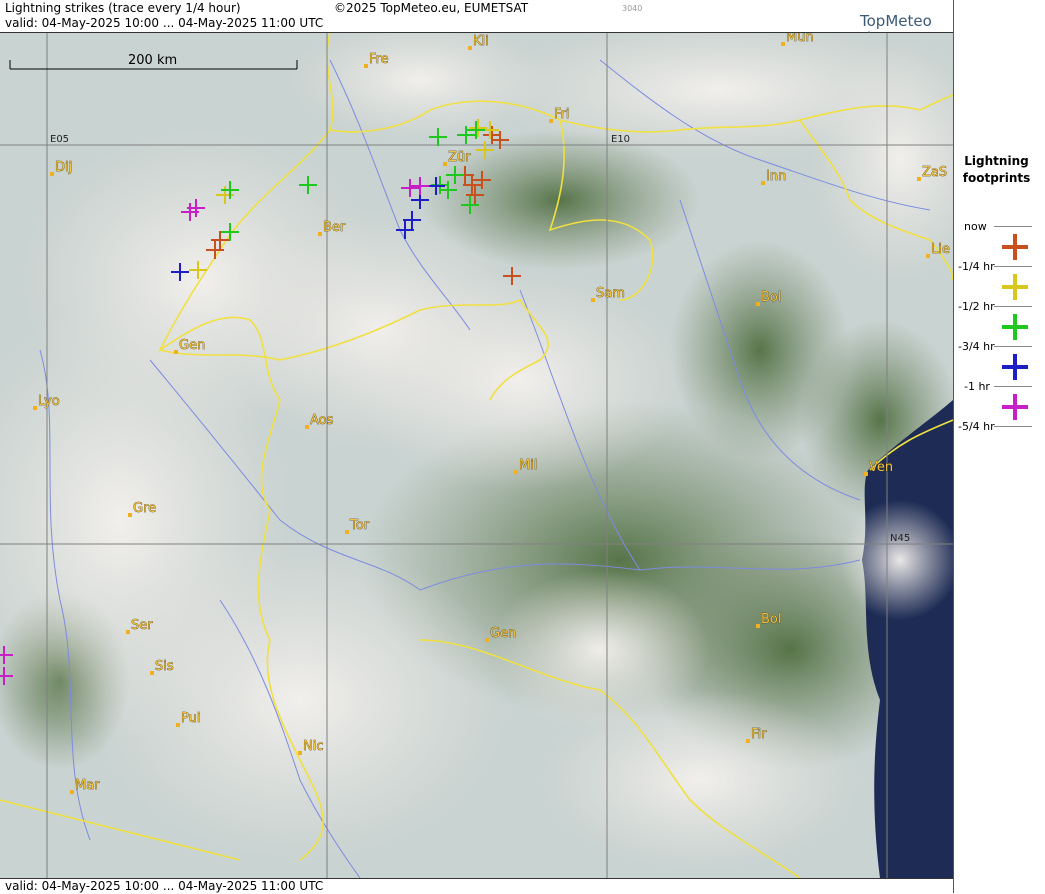  What do you see at coordinates (996, 161) in the screenshot?
I see `legend-title-line1: Lightning` at bounding box center [996, 161].